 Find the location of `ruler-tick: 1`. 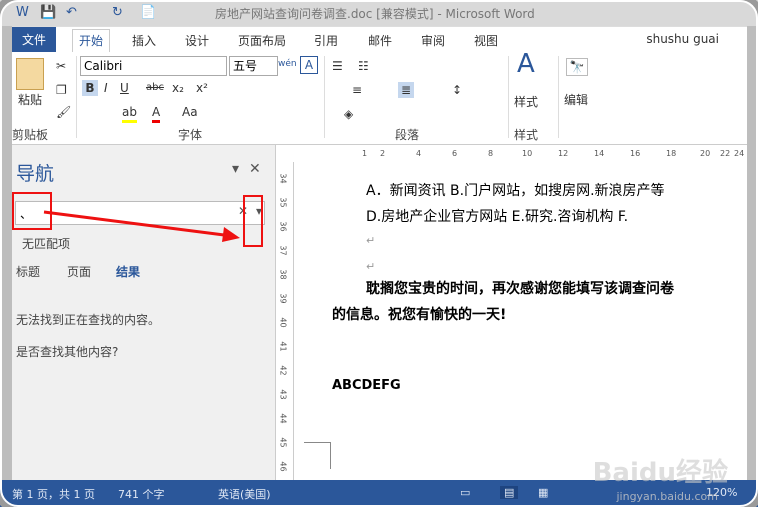

ruler-tick: 1 is located at coordinates (365, 153).